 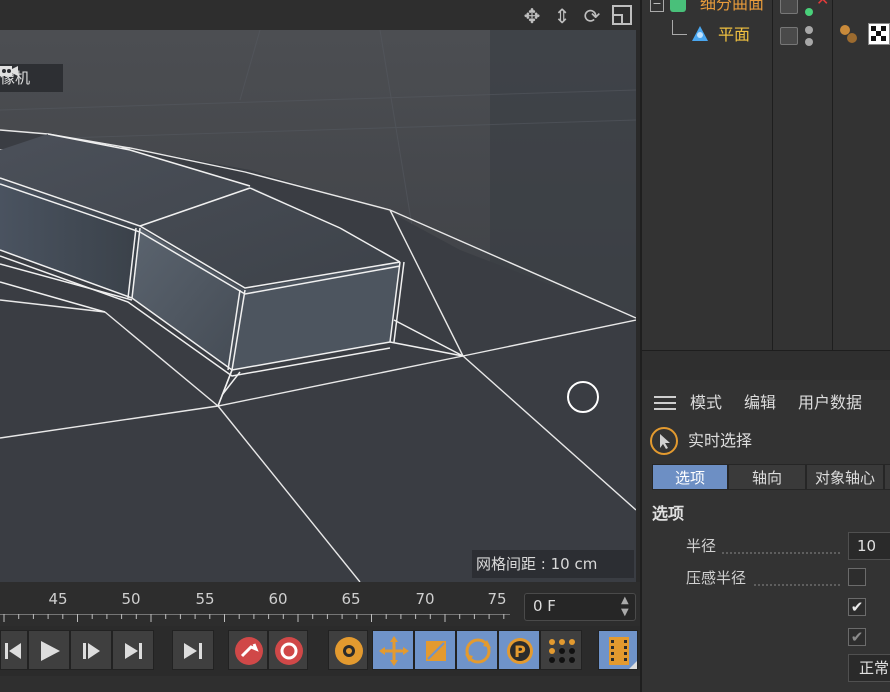 I want to click on subdivision-surface-icon, so click(x=678, y=6).